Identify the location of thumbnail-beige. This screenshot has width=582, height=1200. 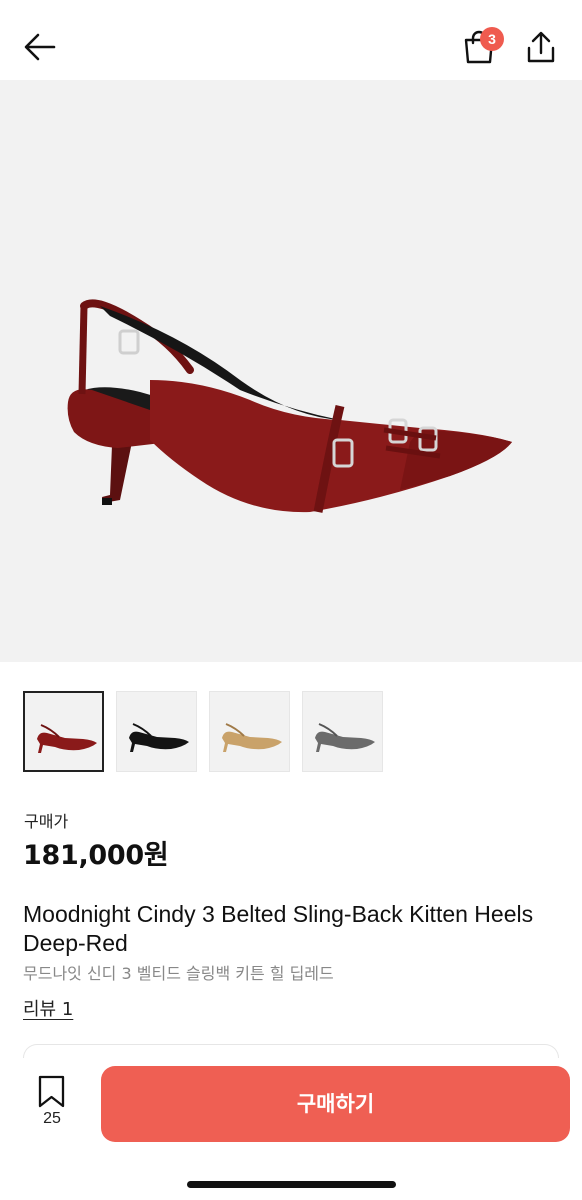
(249, 731).